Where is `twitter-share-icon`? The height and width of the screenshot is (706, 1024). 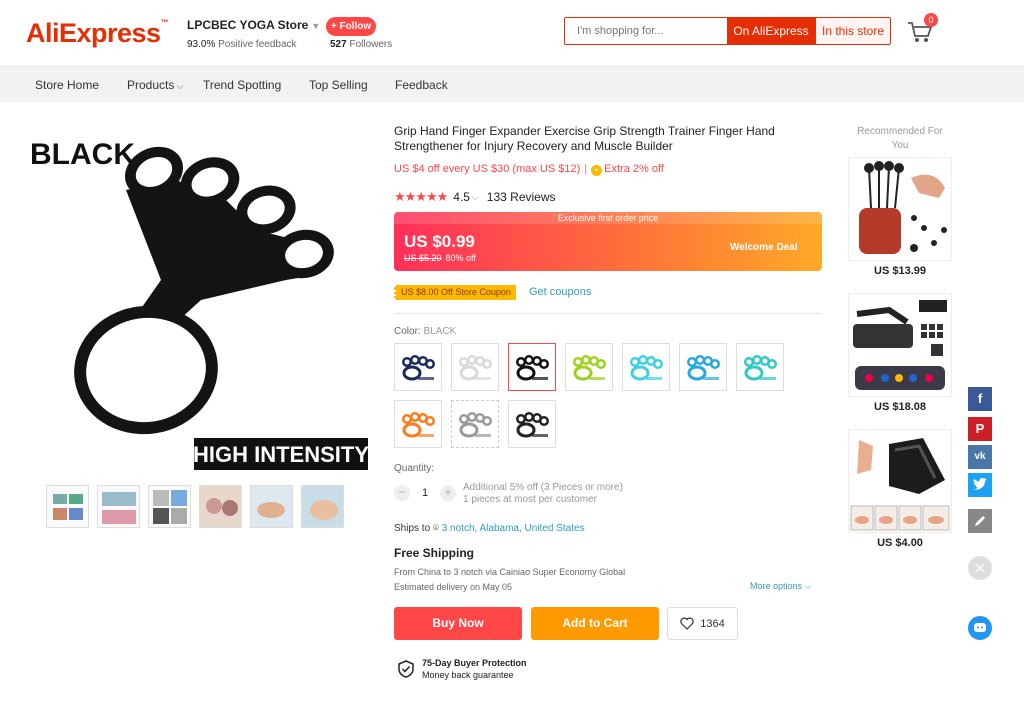
twitter-share-icon is located at coordinates (980, 485).